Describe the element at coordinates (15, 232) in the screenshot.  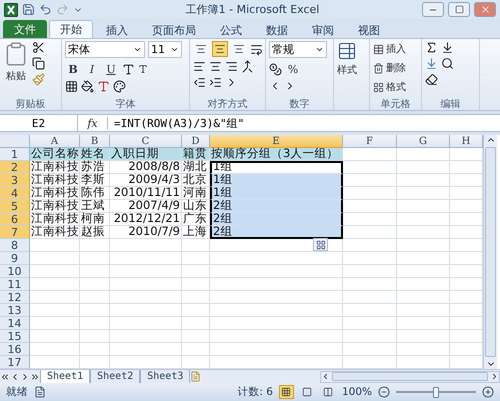
I see `row-header: 7` at that location.